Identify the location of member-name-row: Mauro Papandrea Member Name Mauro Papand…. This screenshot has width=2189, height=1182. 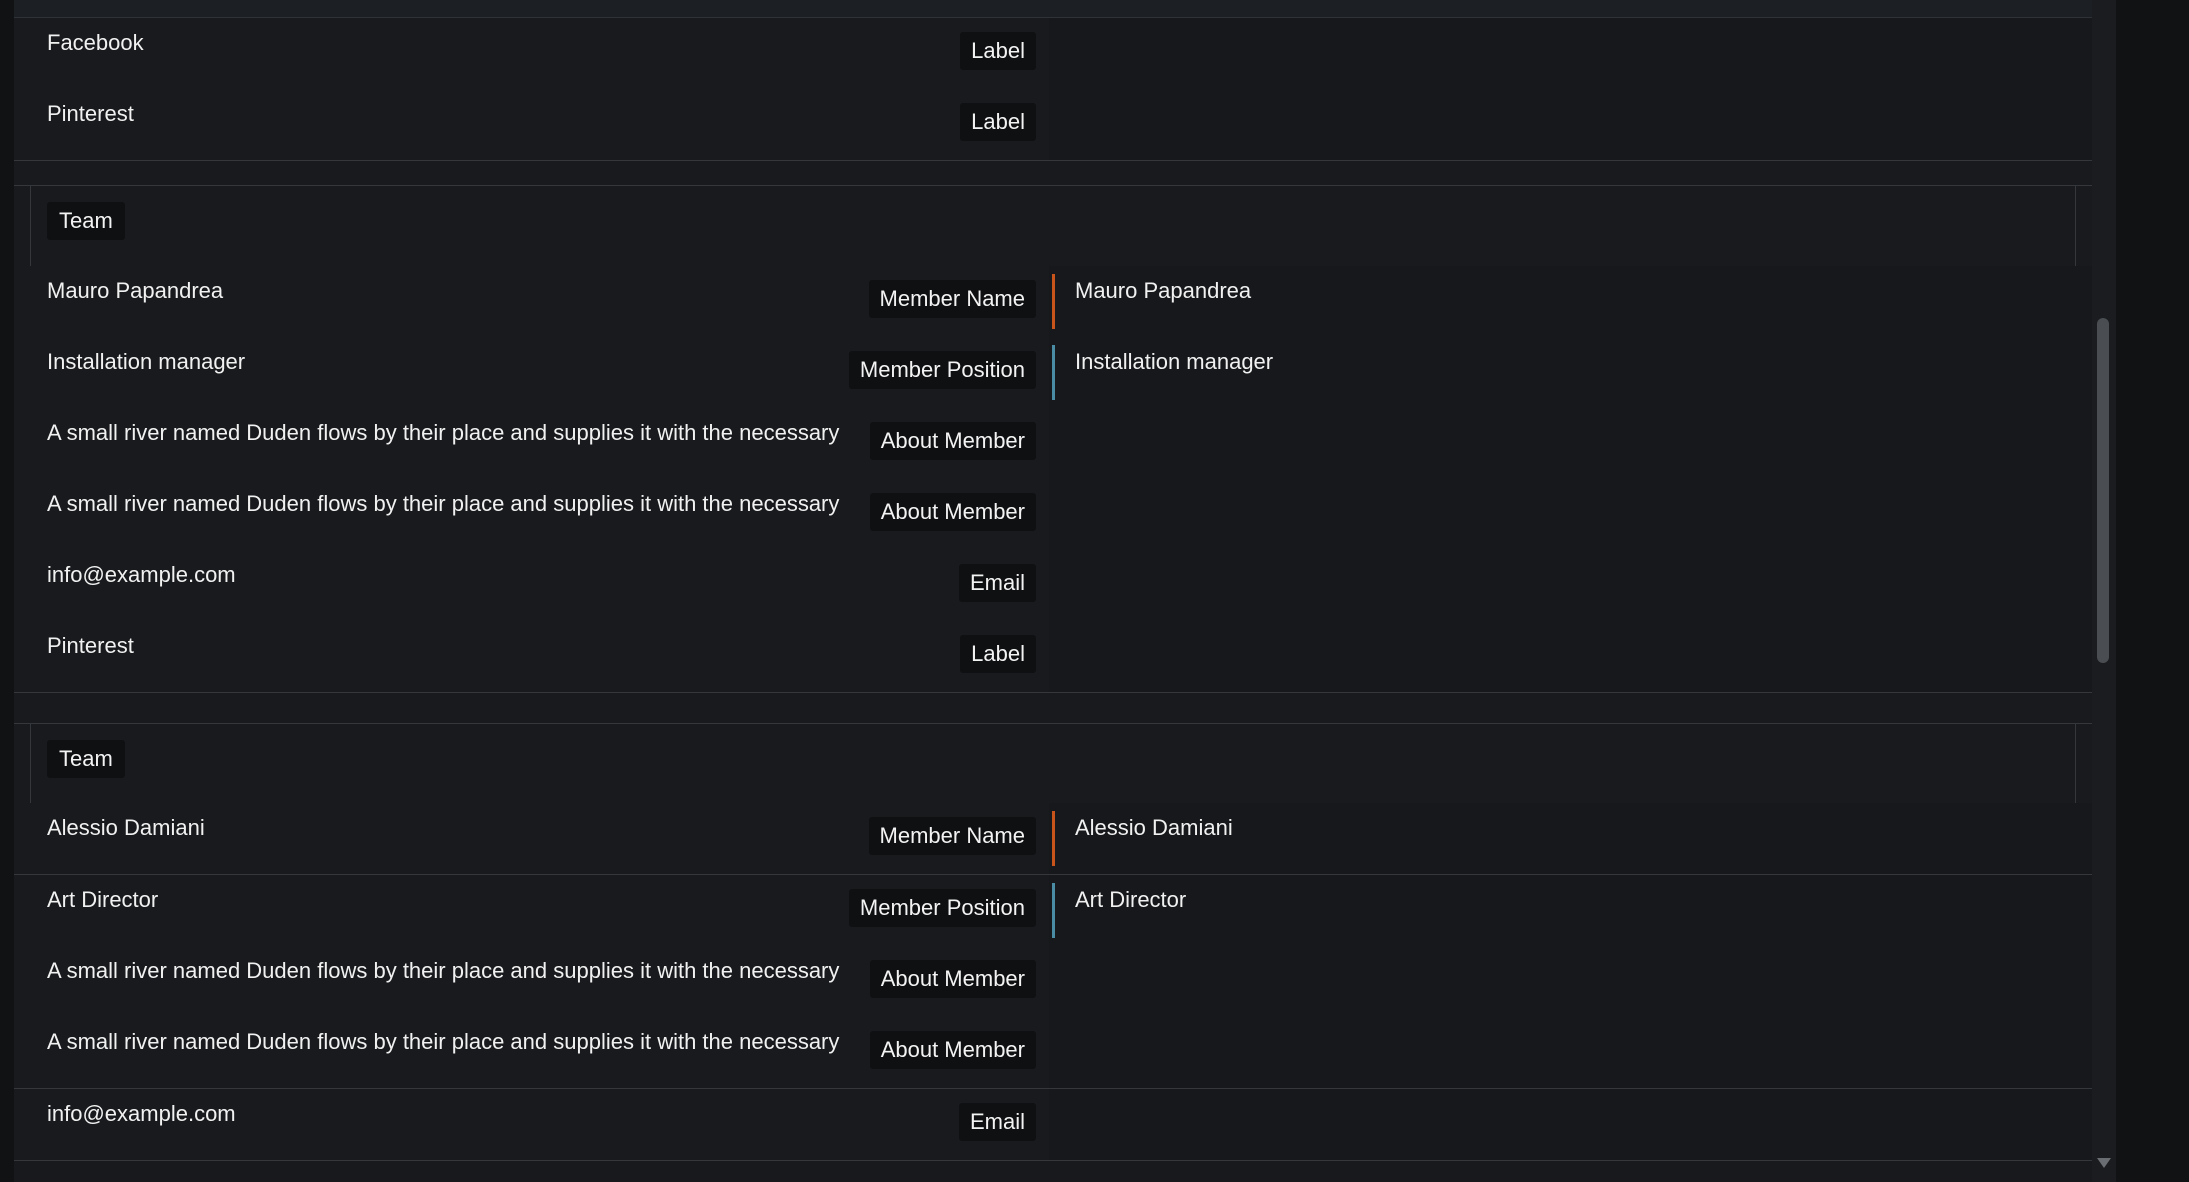
(1053, 302).